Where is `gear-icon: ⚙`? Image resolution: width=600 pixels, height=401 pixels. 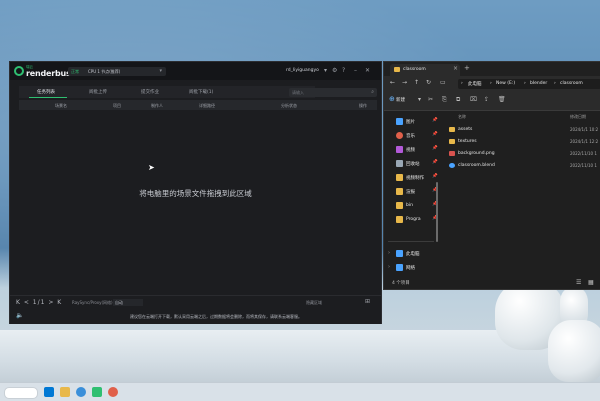 gear-icon: ⚙ is located at coordinates (334, 70).